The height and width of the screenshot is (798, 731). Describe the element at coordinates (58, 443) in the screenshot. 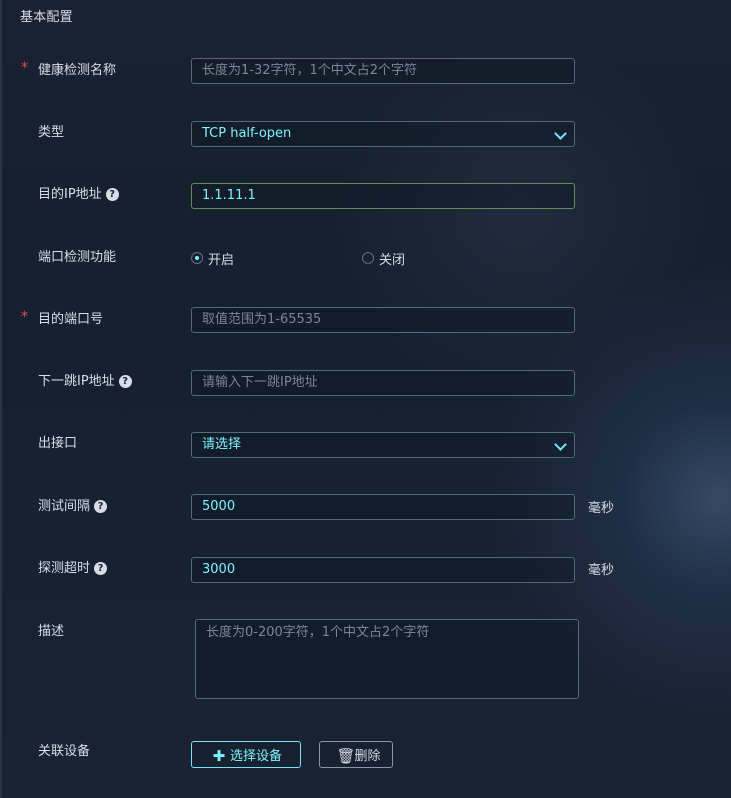

I see `outbound-interface-label: 出接口` at that location.